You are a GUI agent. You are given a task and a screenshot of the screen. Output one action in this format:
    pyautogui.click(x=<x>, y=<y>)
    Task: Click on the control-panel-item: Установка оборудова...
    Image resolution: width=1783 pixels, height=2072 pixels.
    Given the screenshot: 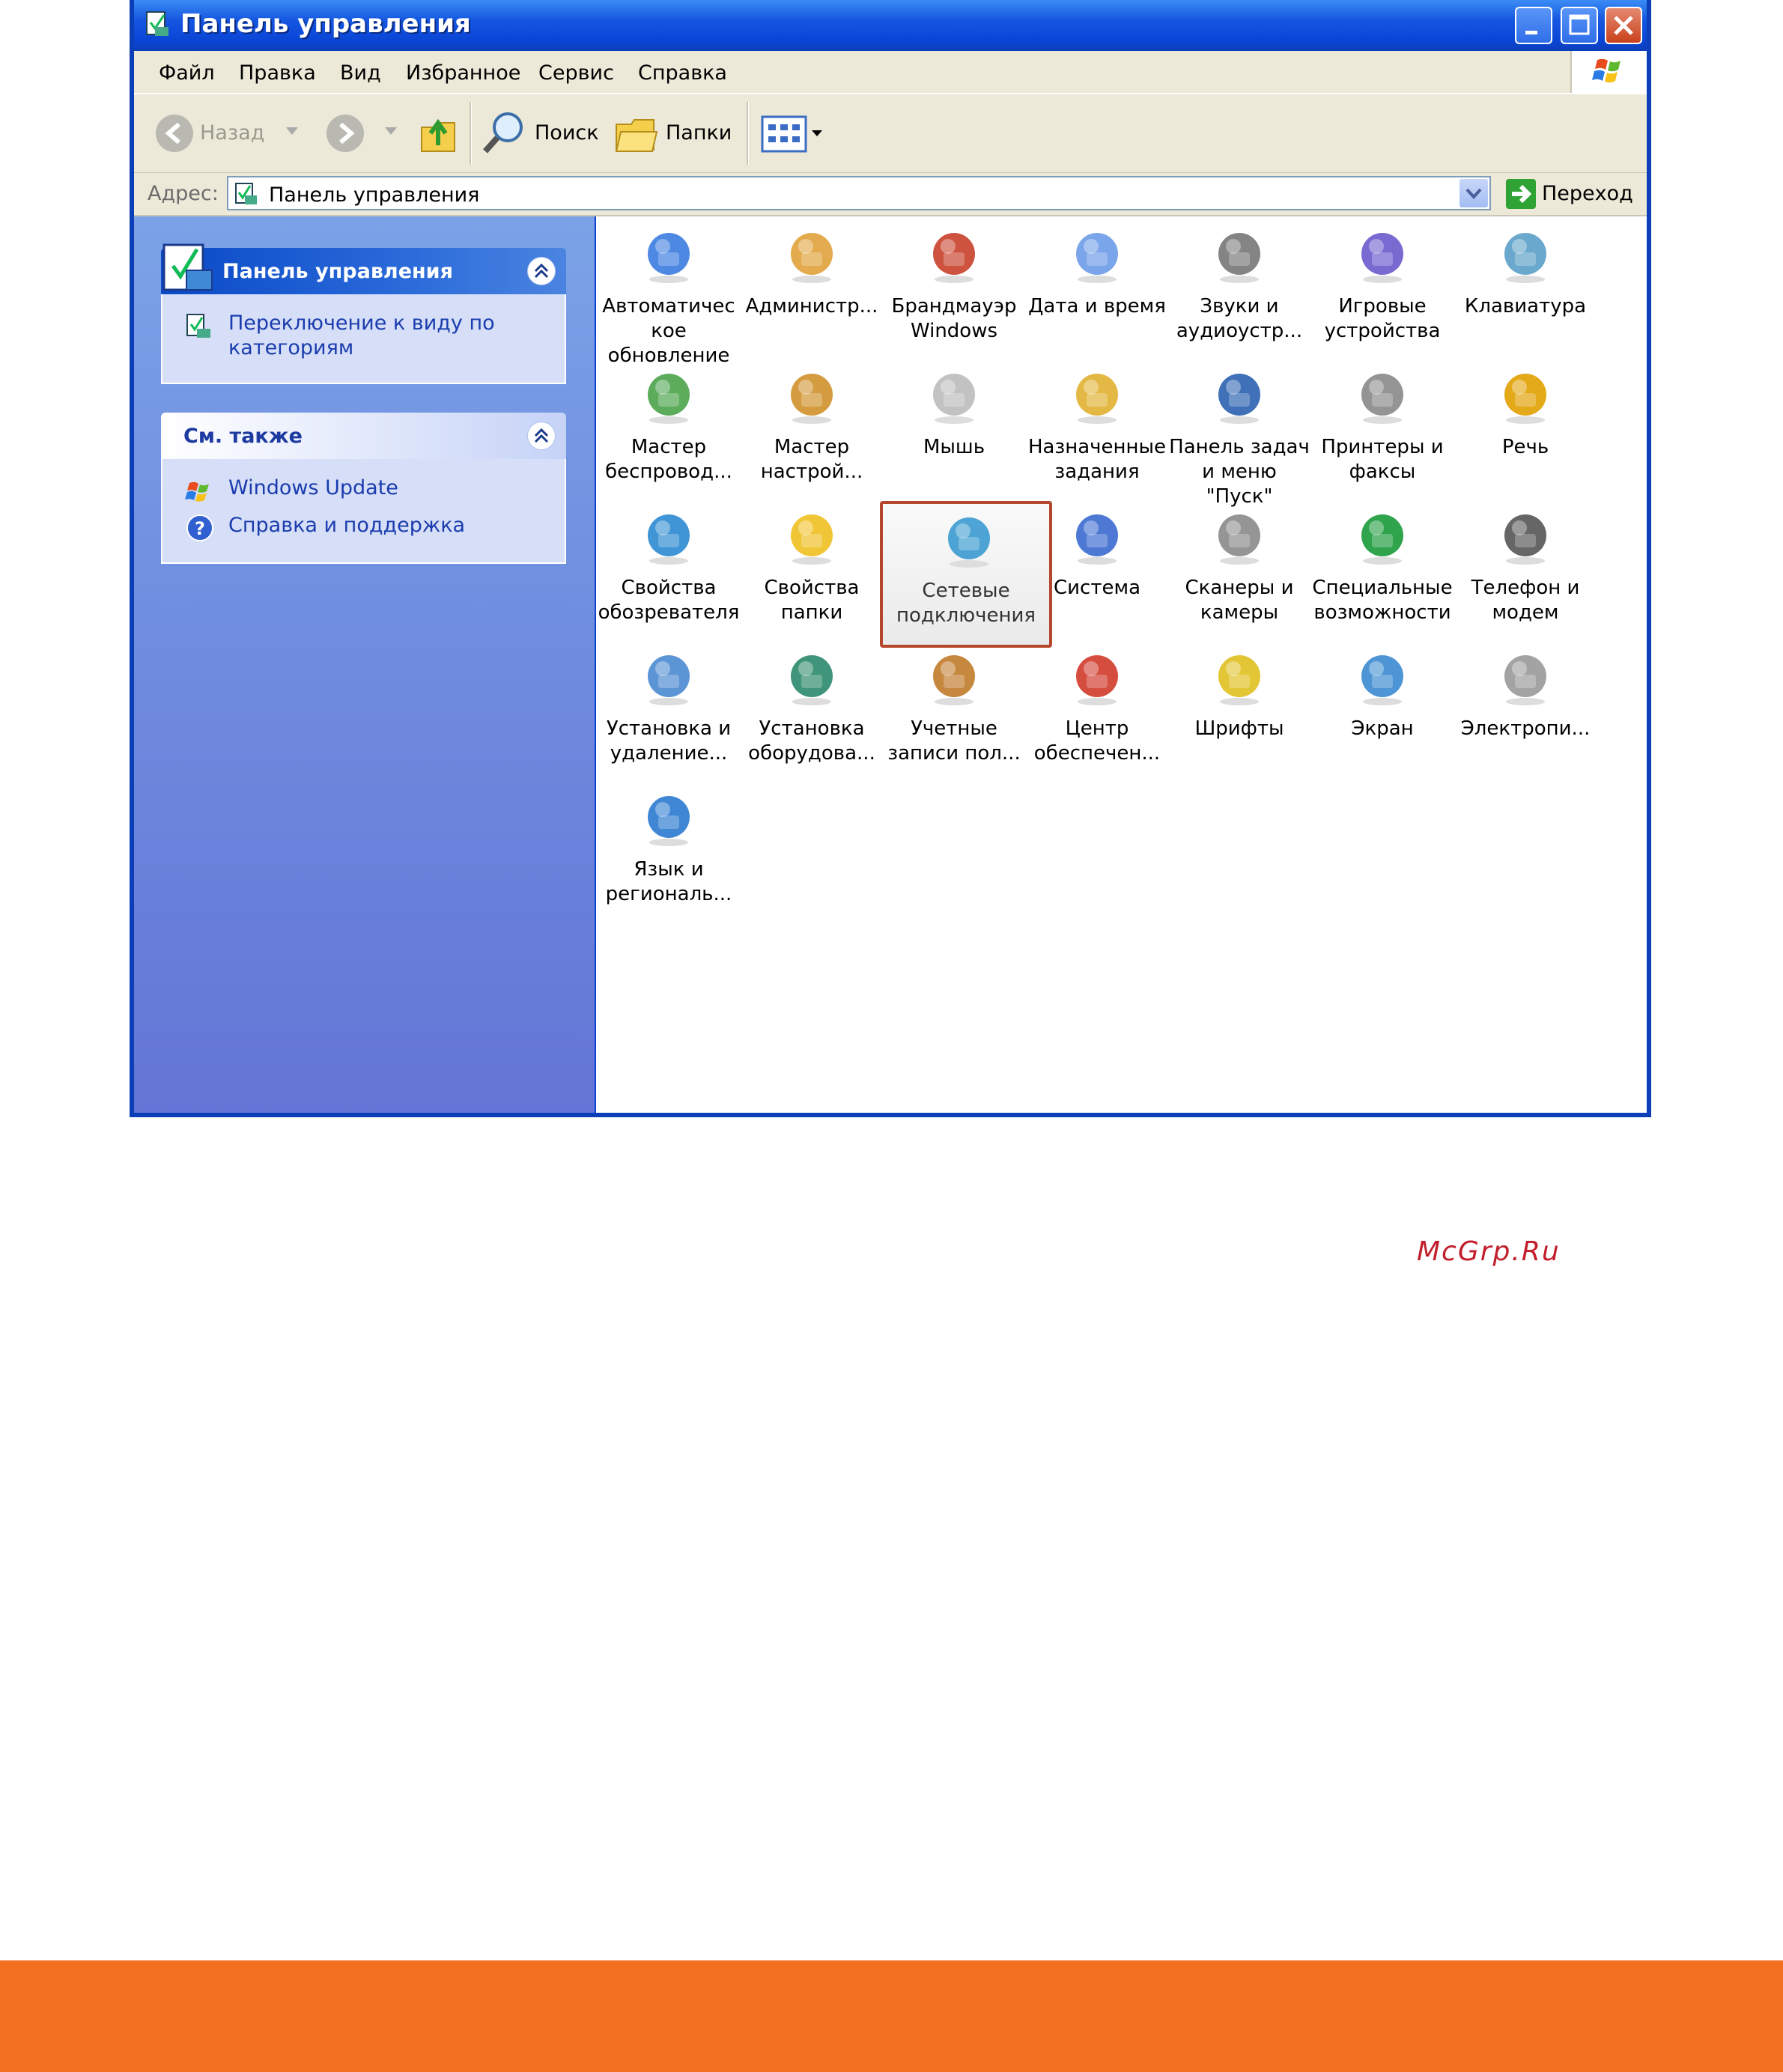 What is the action you would take?
    pyautogui.click(x=812, y=709)
    